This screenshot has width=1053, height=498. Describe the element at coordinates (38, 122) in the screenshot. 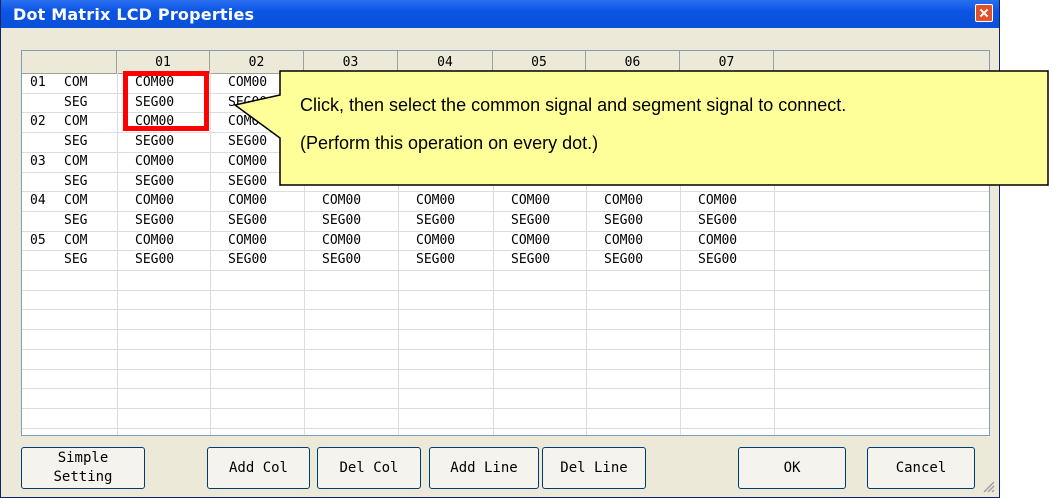

I see `row-number: 02` at that location.